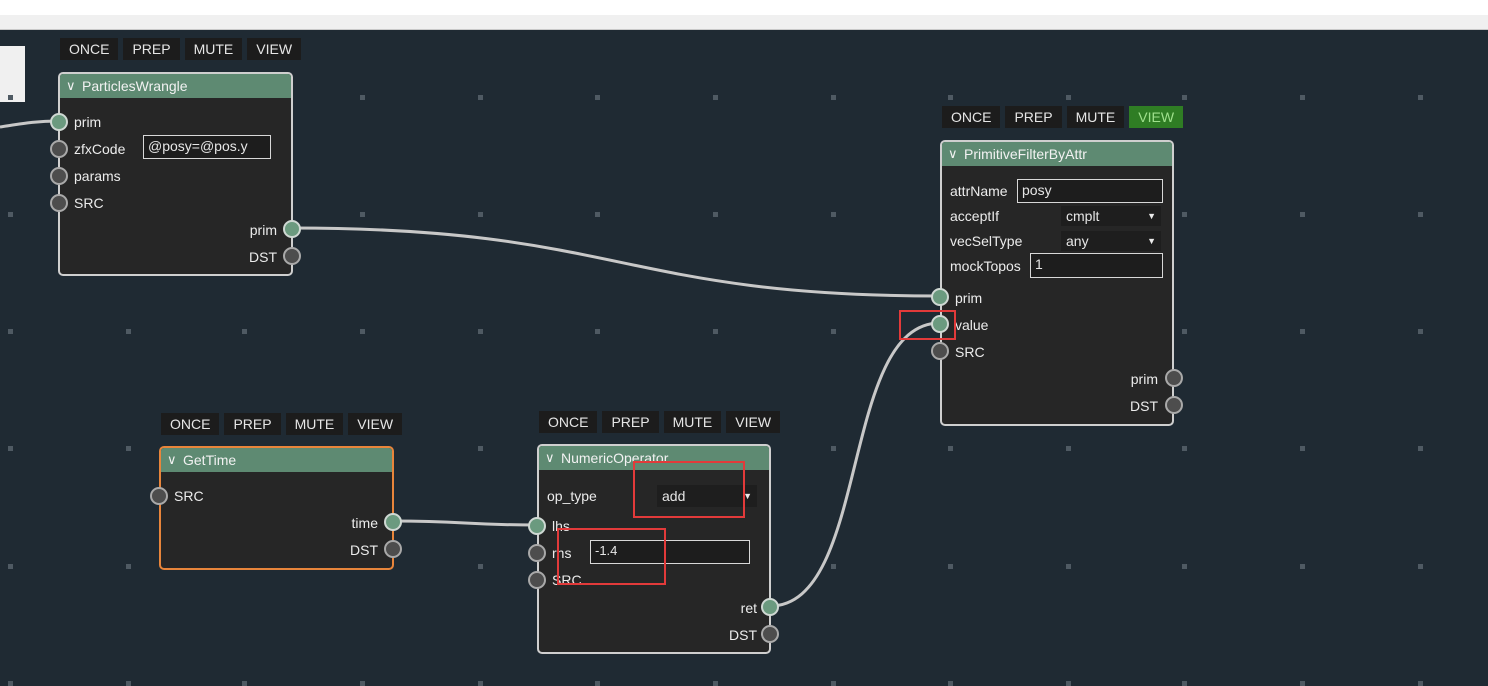  Describe the element at coordinates (1156, 117) in the screenshot. I see `view-button-active: VIEW` at that location.